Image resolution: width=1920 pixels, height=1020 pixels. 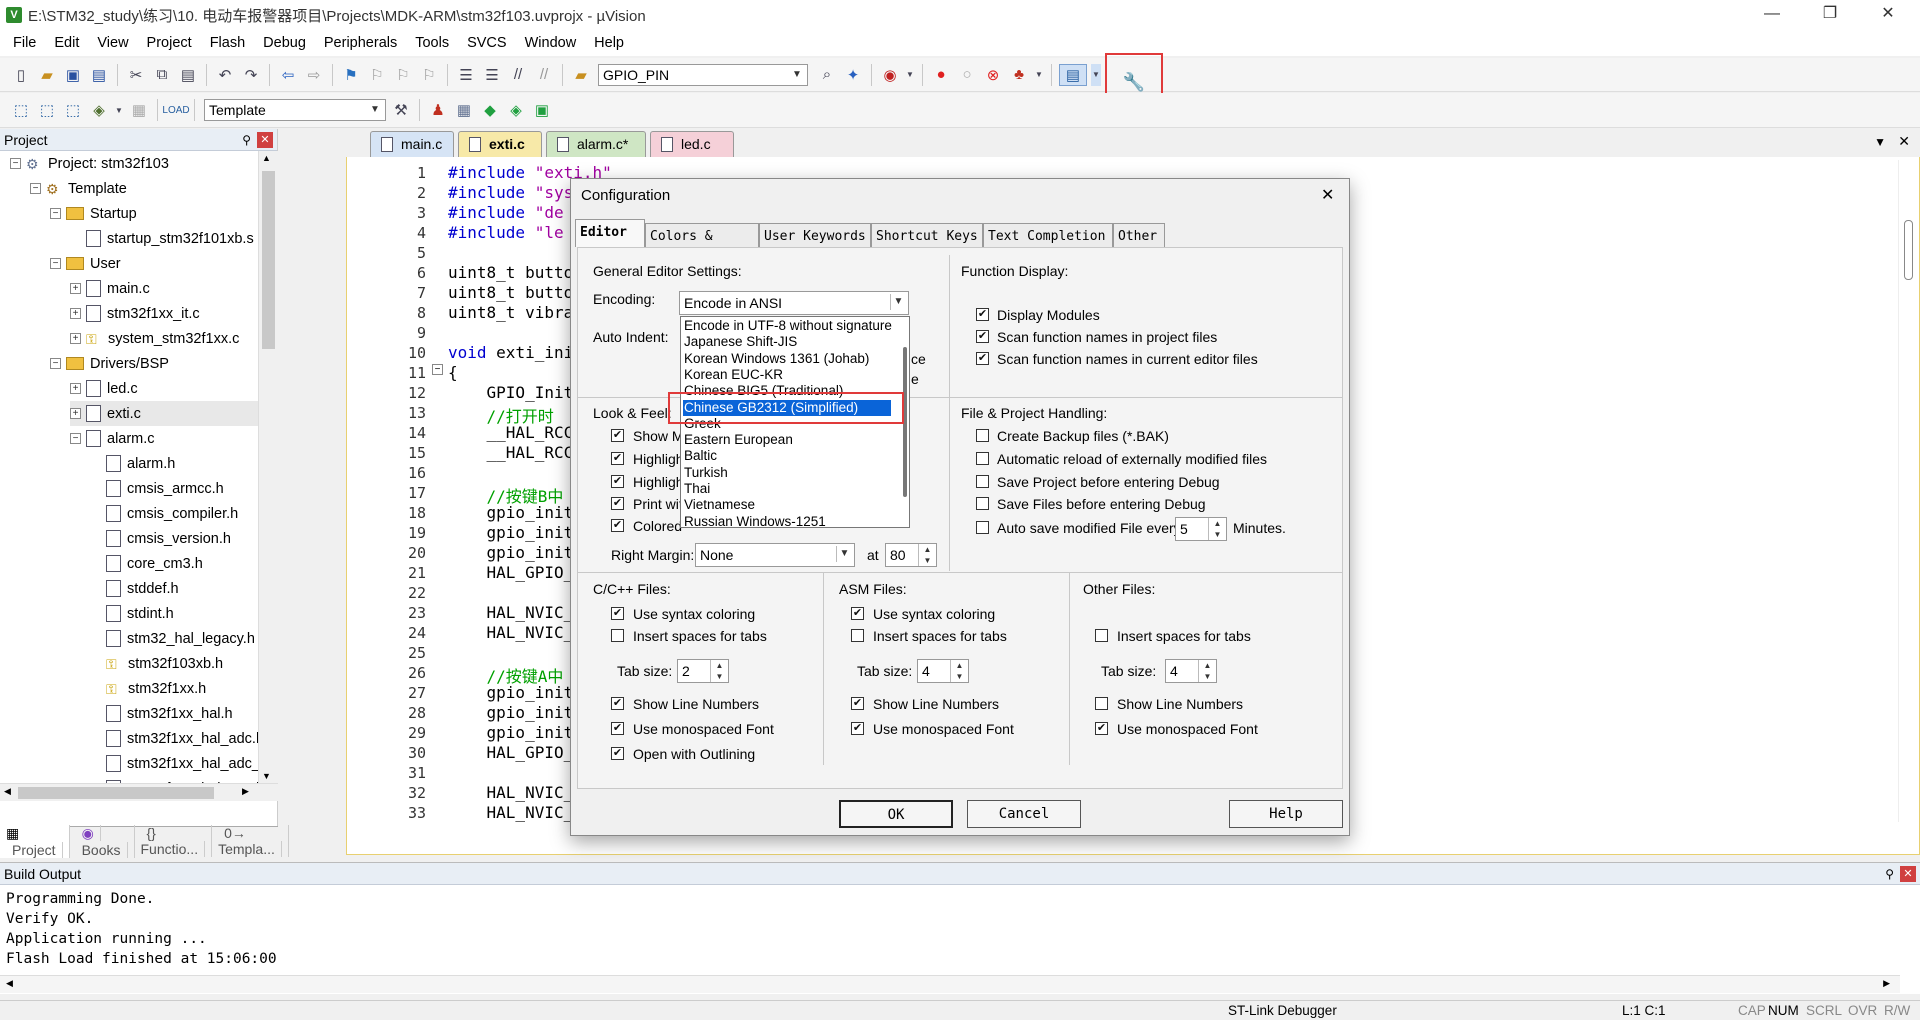 What do you see at coordinates (581, 75) in the screenshot?
I see `find-in-files-icon: ▰` at bounding box center [581, 75].